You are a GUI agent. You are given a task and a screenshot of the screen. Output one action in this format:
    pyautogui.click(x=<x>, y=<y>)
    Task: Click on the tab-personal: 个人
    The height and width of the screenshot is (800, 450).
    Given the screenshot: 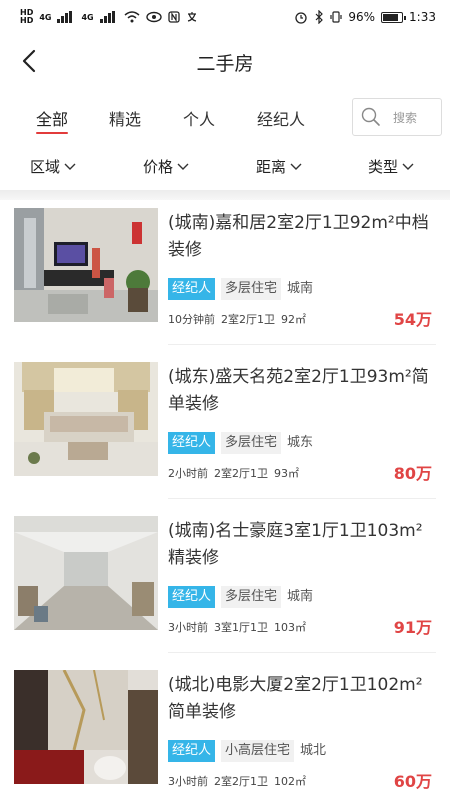 What is the action you would take?
    pyautogui.click(x=199, y=118)
    